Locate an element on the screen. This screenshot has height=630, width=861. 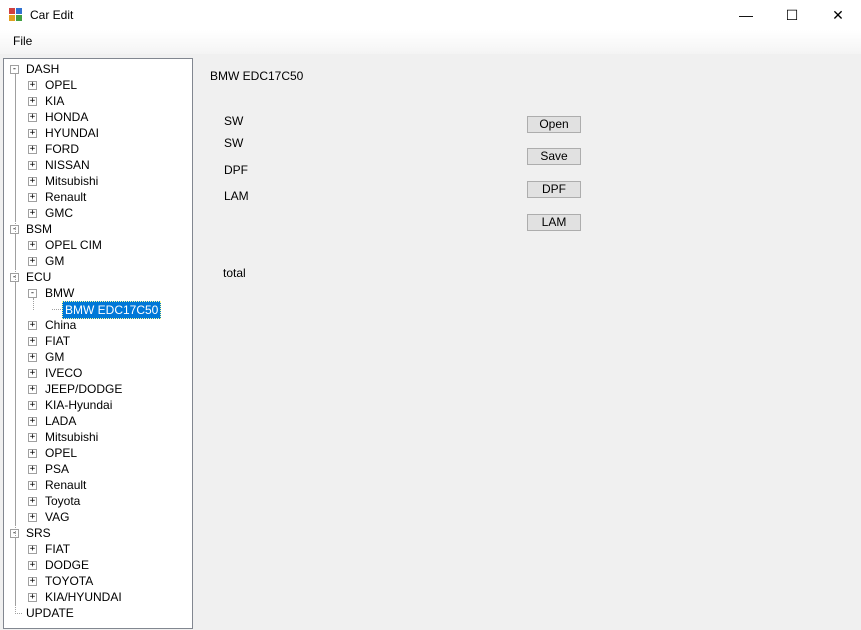
window-title: Car Edit is located at coordinates (52, 15).